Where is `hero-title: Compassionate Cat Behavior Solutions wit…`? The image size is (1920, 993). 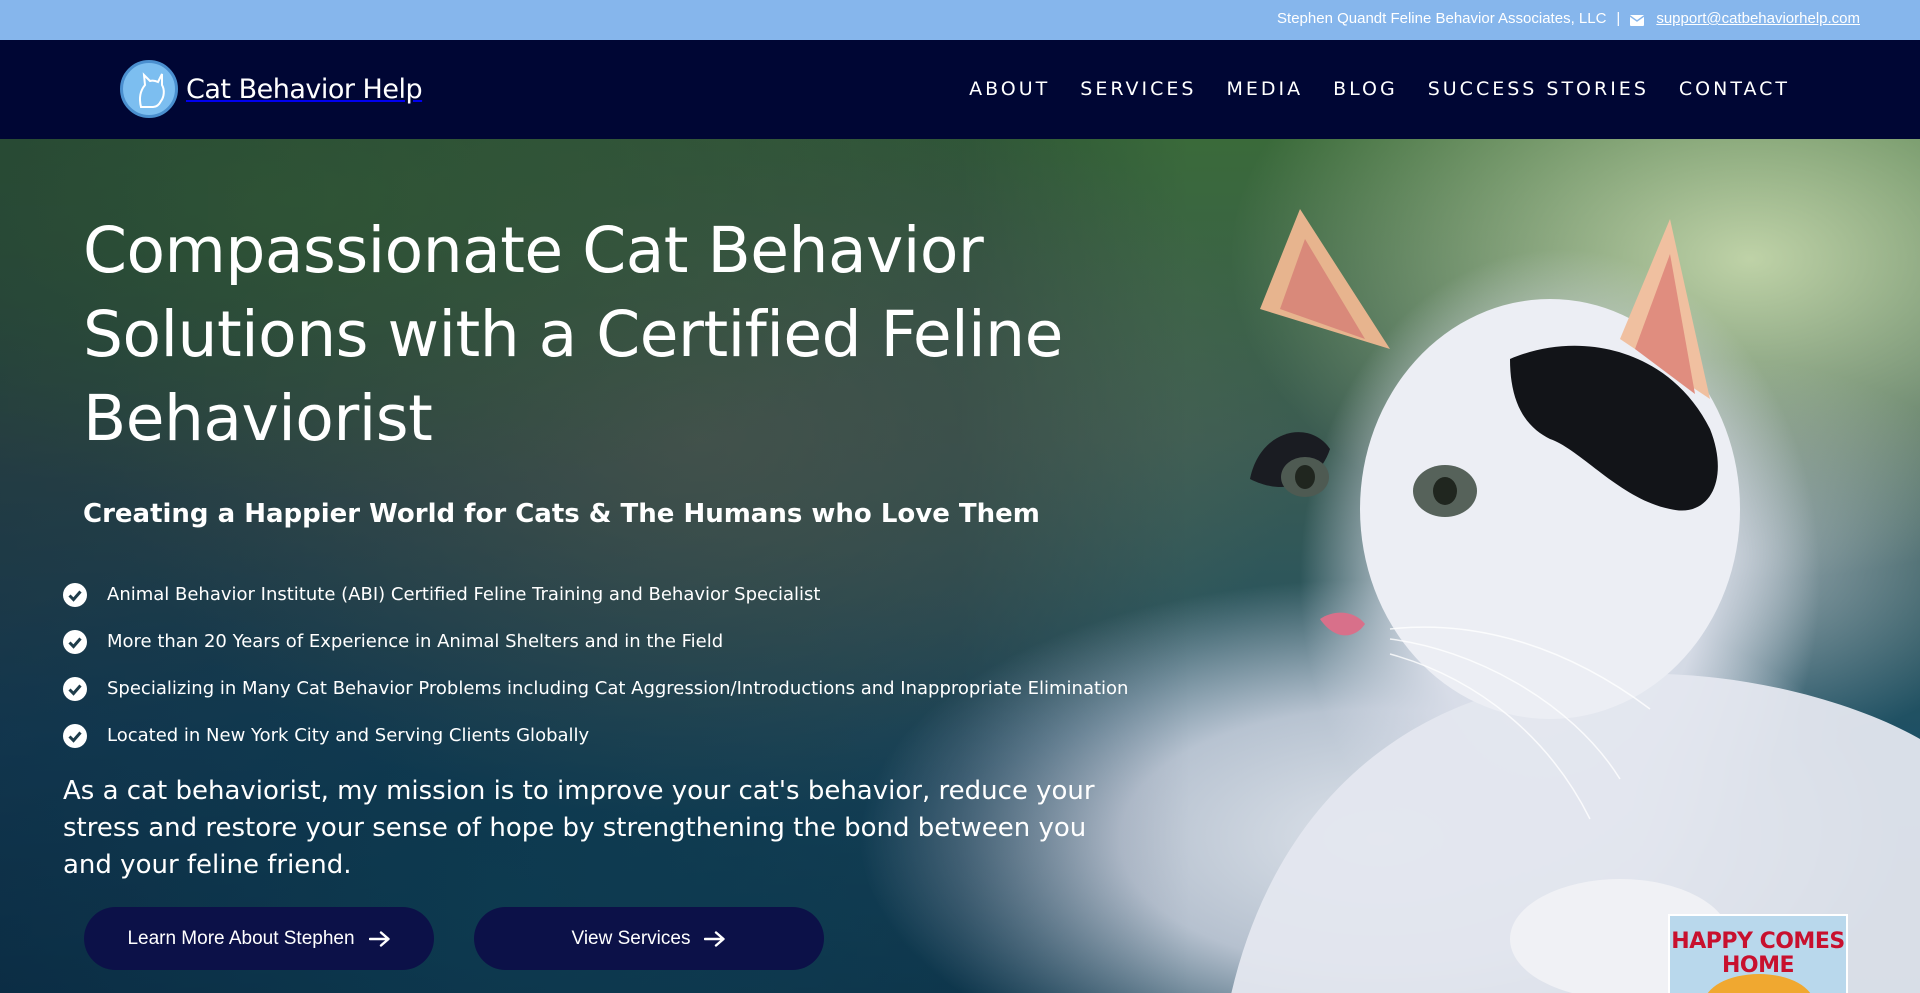
hero-title: Compassionate Cat Behavior Solutions wit… is located at coordinates (573, 334).